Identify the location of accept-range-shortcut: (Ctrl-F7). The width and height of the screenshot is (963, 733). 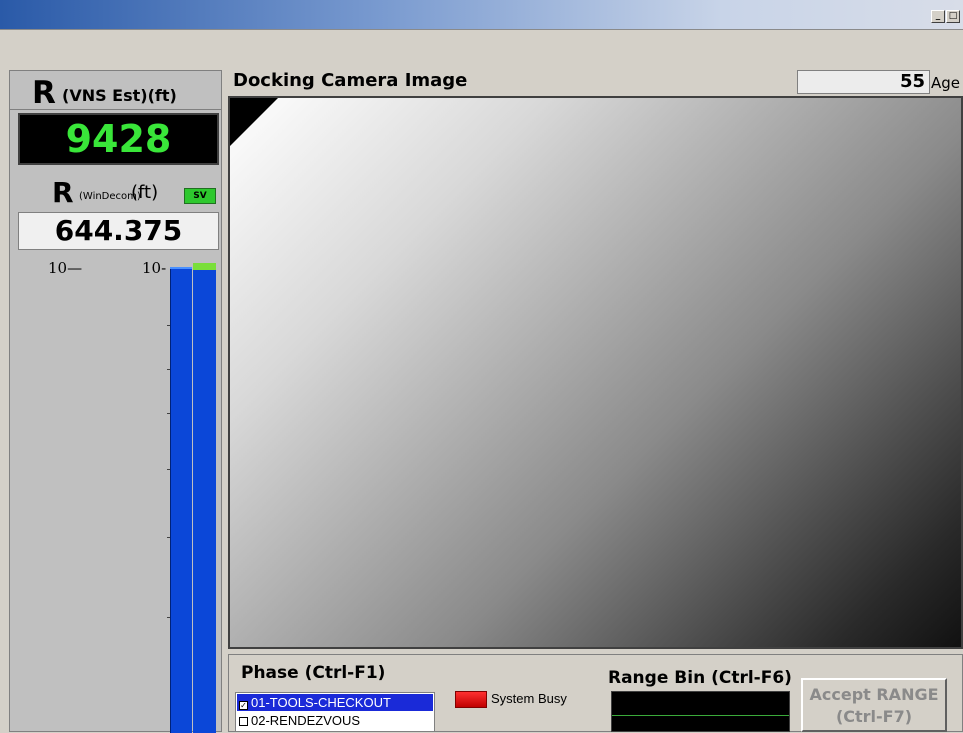
(874, 716).